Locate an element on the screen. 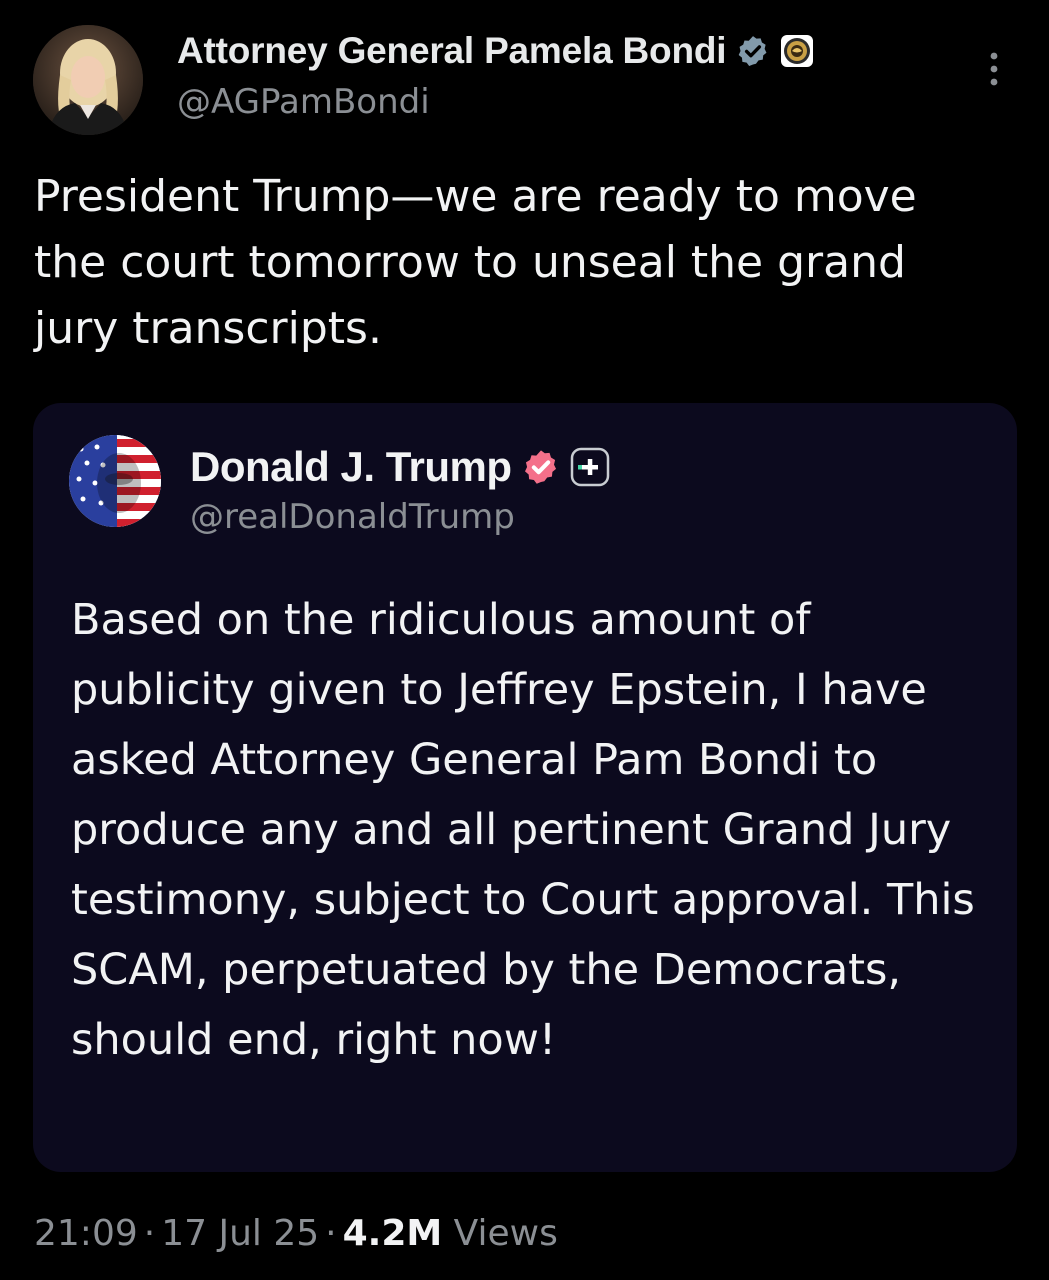 Image resolution: width=1049 pixels, height=1280 pixels. post-date: 17 Jul 25 is located at coordinates (240, 1233).